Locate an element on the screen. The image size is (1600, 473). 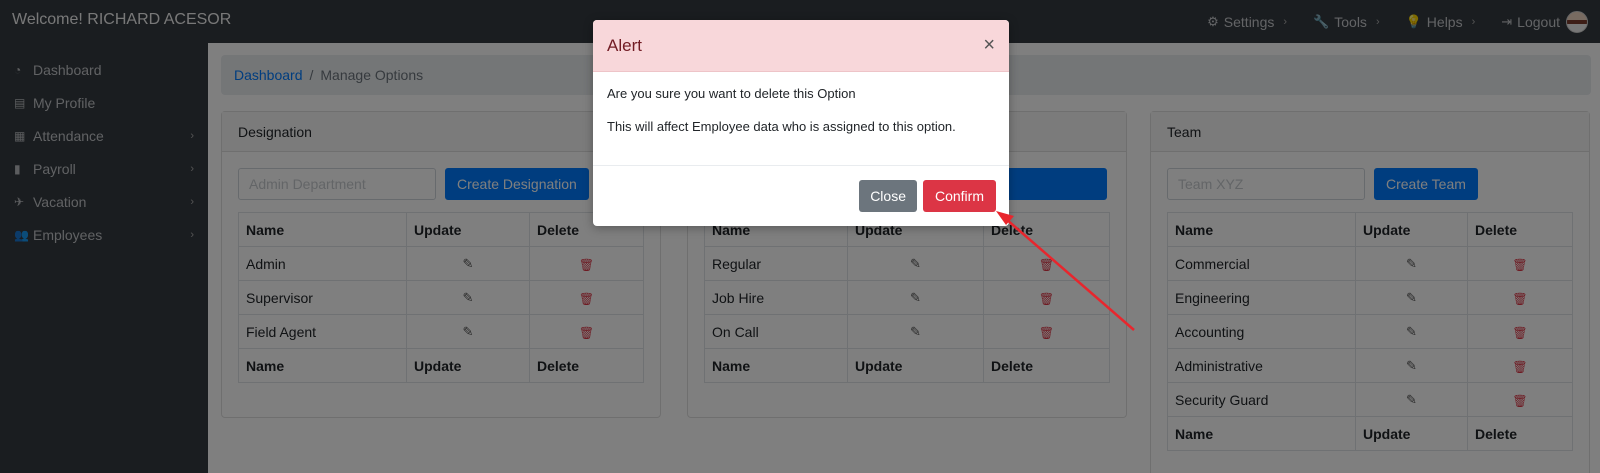
confirm-button: Confirm is located at coordinates (959, 196).